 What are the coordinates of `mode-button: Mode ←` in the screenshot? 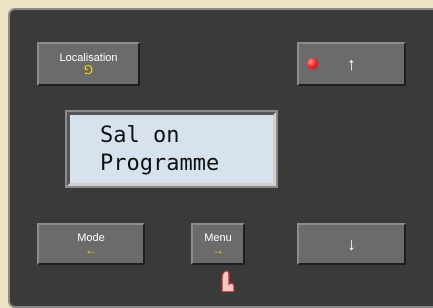 It's located at (91, 244).